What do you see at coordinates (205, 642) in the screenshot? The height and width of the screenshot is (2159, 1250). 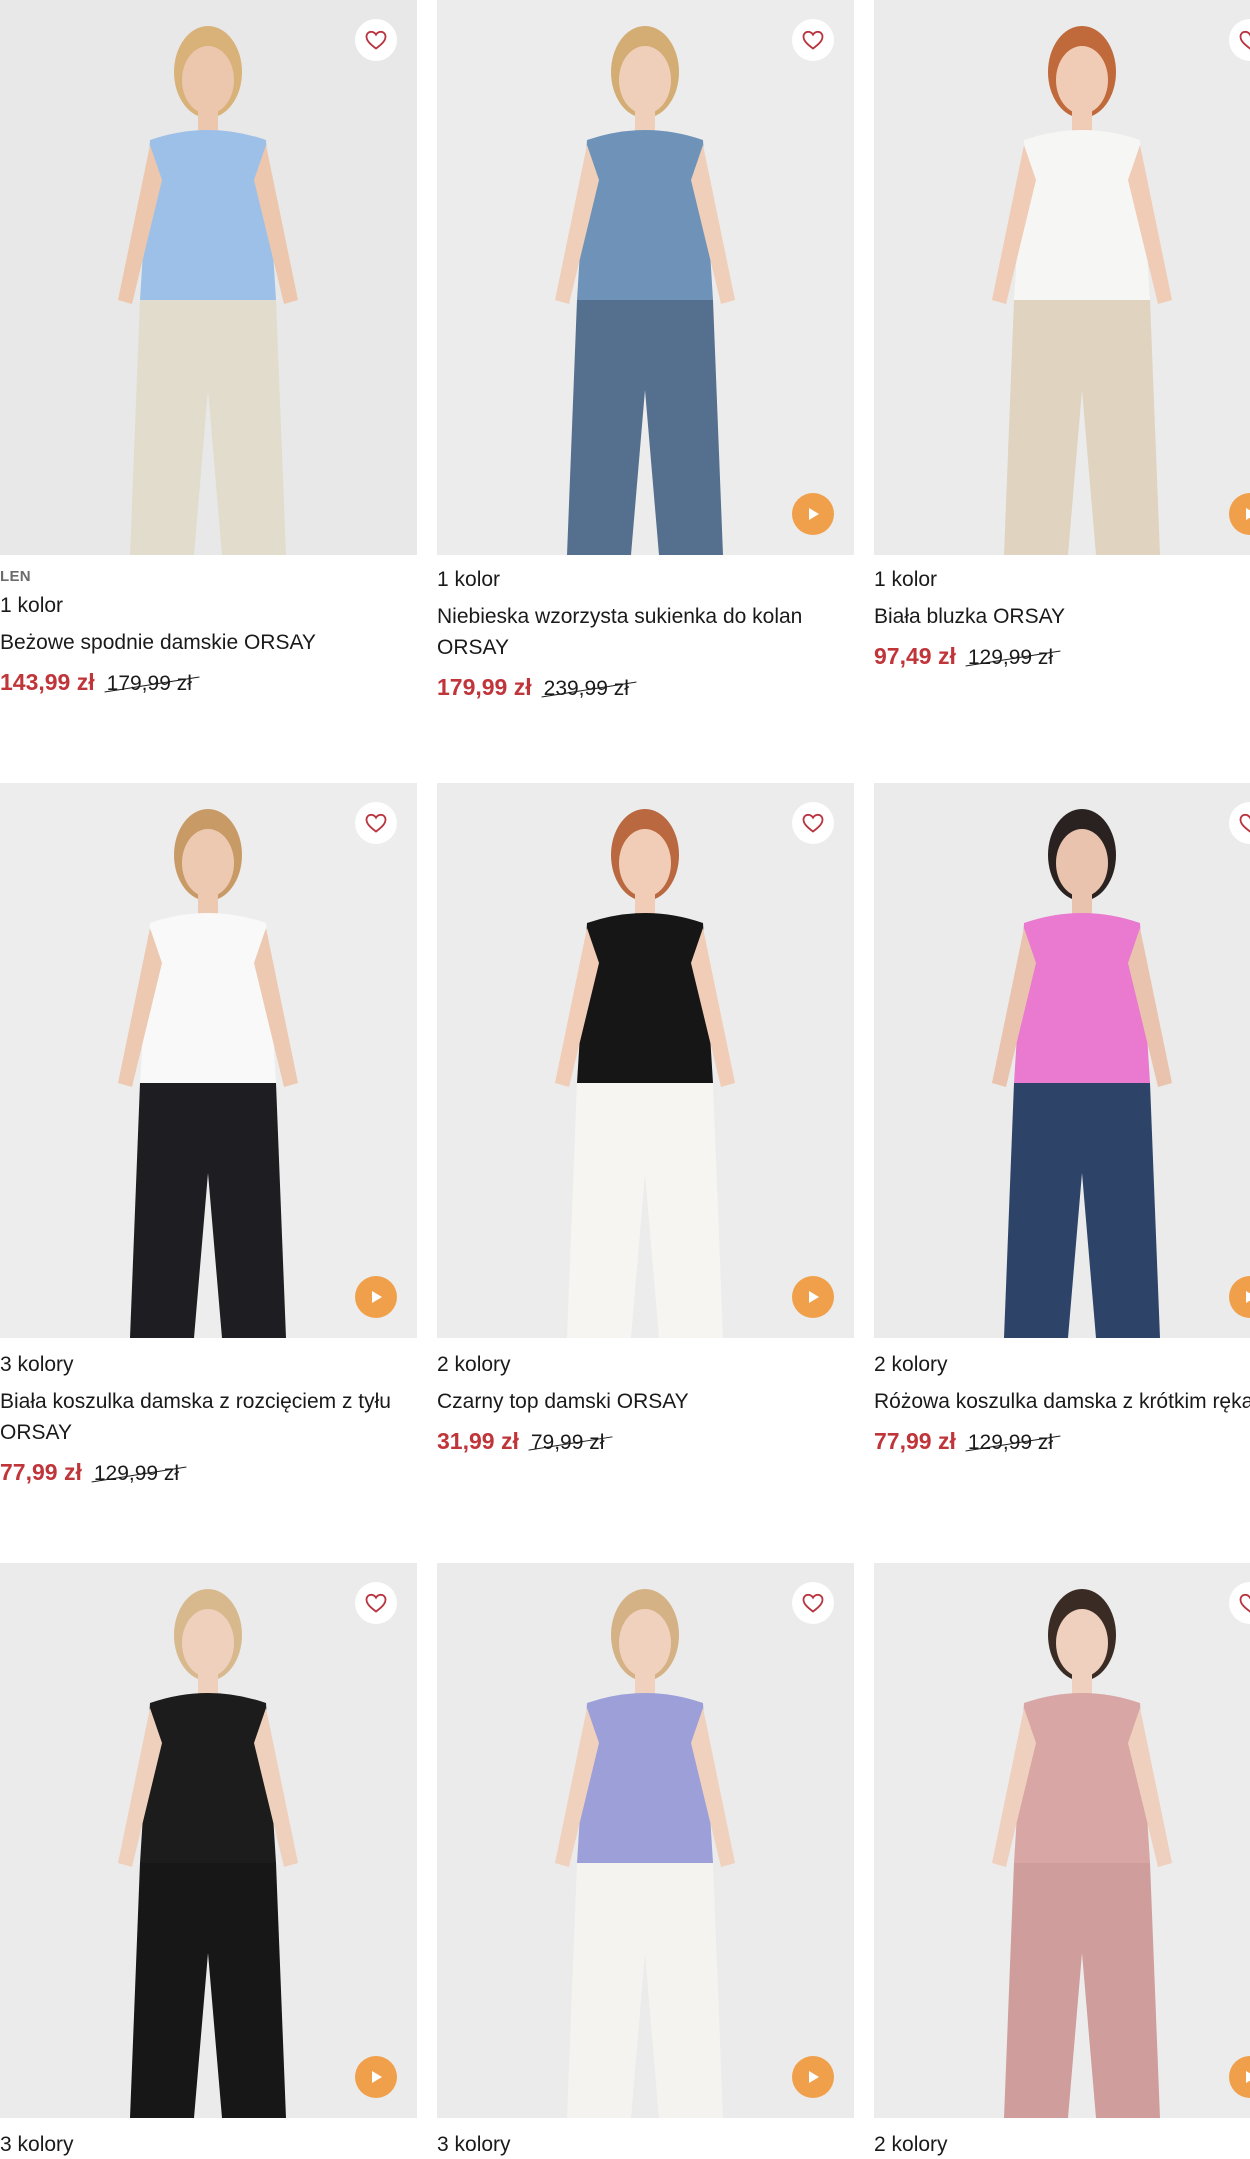 I see `product-name: Beżowe spodnie damskie ORSAY` at bounding box center [205, 642].